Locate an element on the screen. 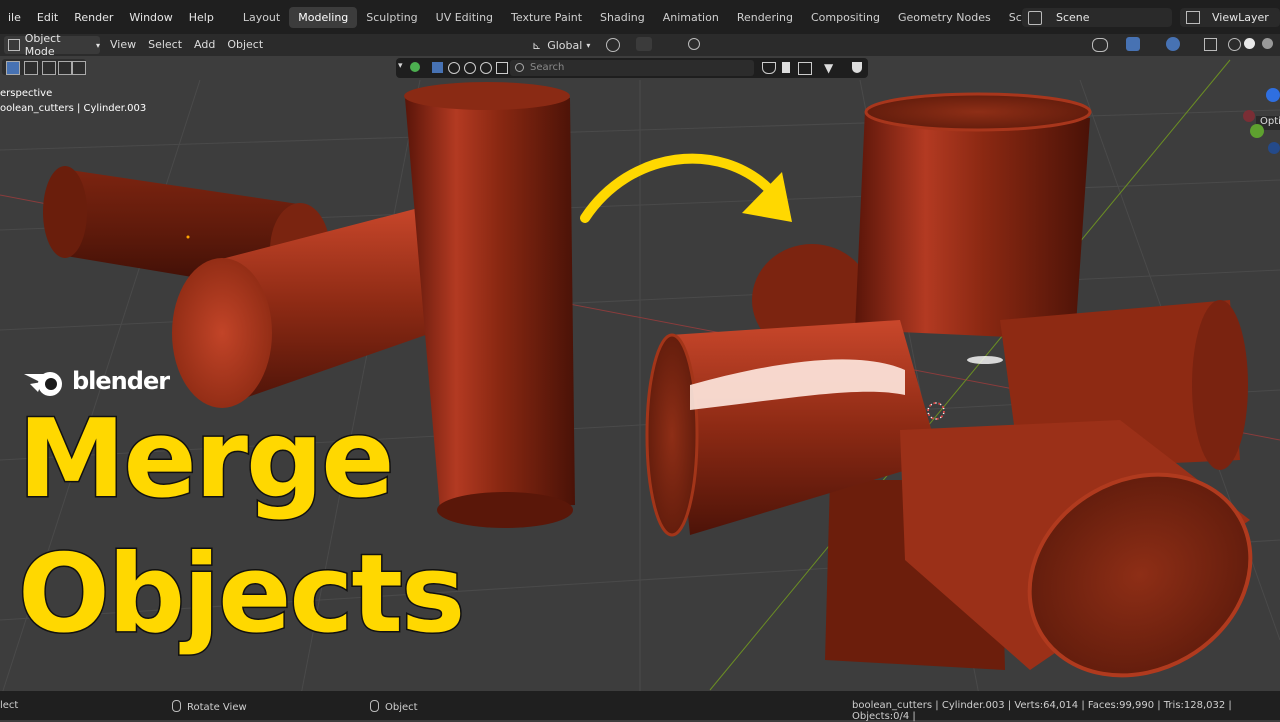  scene-selector: Scene is located at coordinates (1097, 17).